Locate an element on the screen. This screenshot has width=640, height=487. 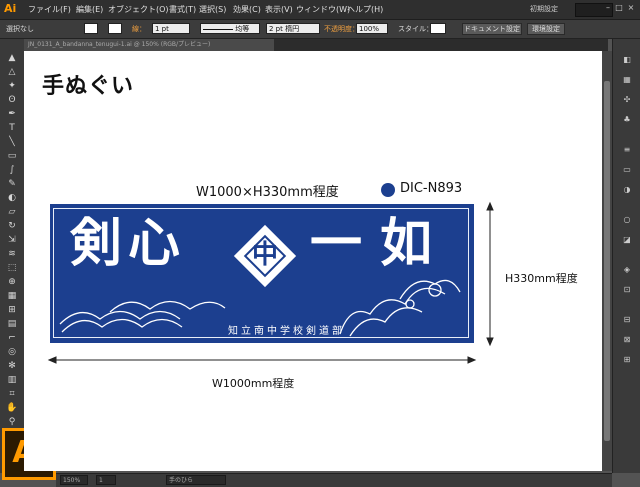
height-label: H330mm程度 is located at coordinates (541, 278).